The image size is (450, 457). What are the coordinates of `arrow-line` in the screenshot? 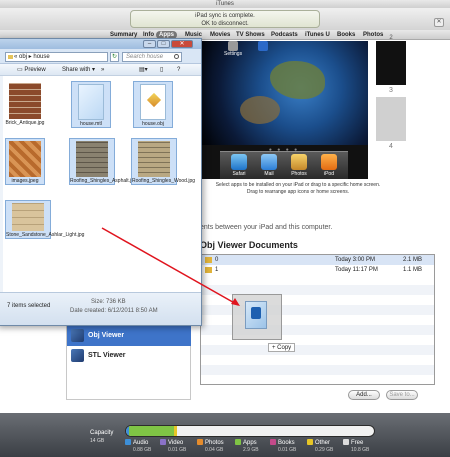 It's located at (170, 266).